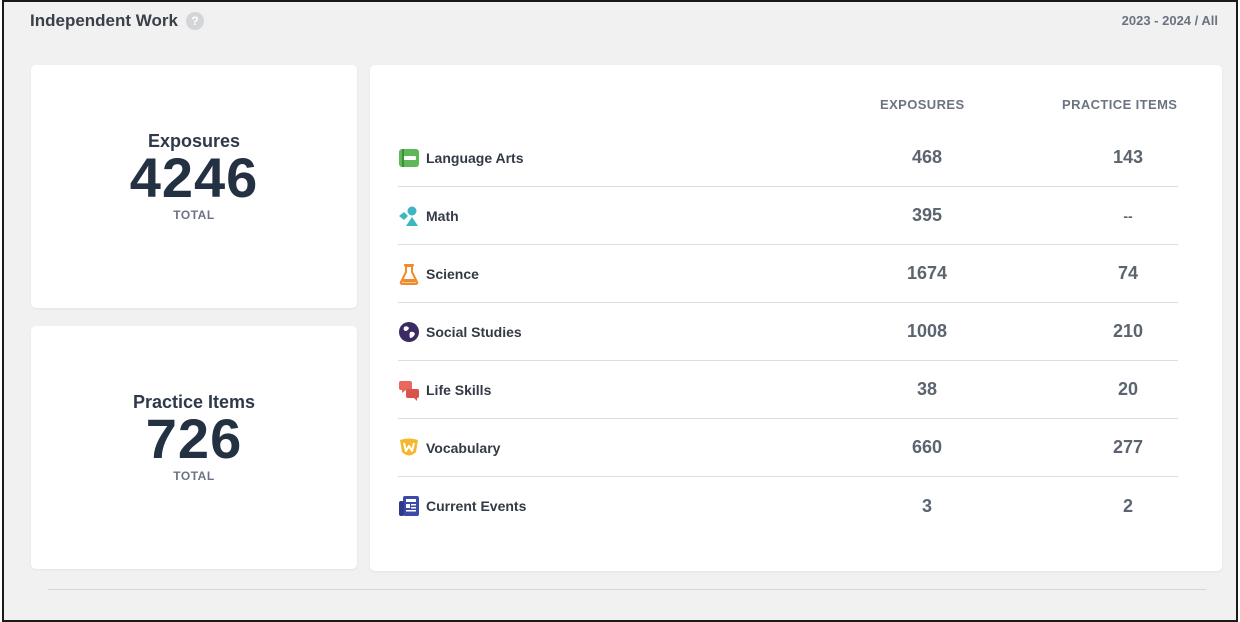 Image resolution: width=1240 pixels, height=622 pixels. What do you see at coordinates (927, 157) in the screenshot?
I see `exposures-value: 468` at bounding box center [927, 157].